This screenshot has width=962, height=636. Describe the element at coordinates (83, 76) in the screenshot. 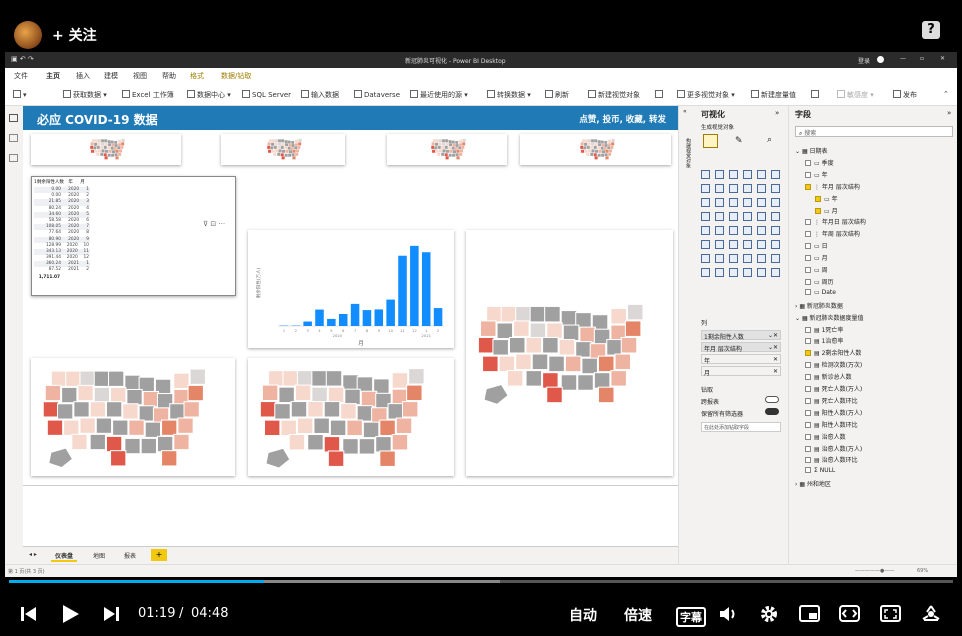

I see `menu-insert: 插入` at that location.